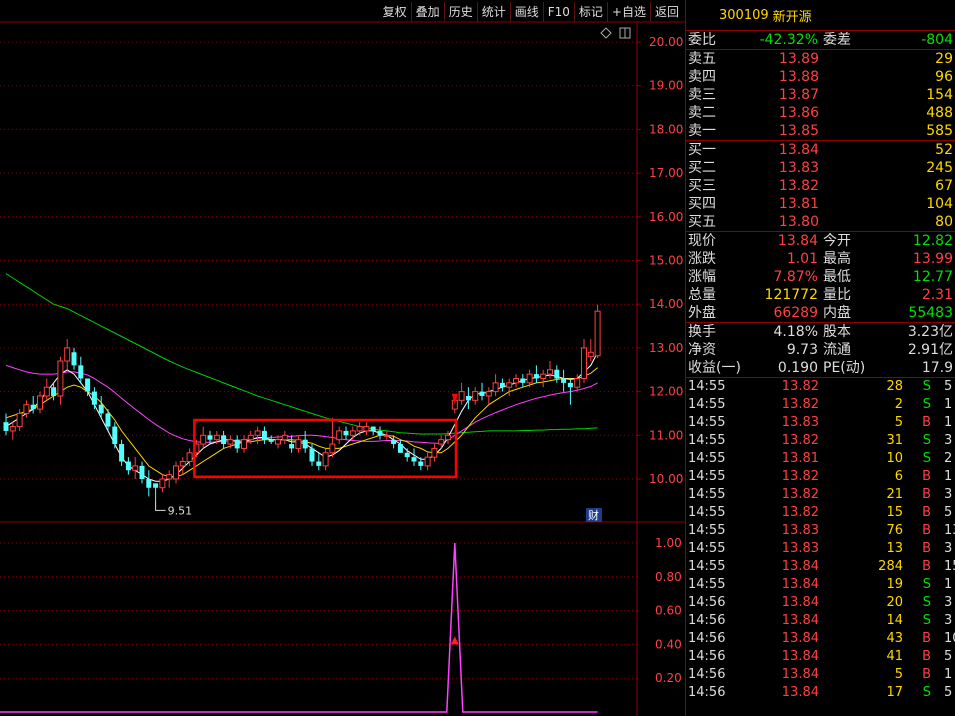 The width and height of the screenshot is (955, 716). What do you see at coordinates (820, 693) in the screenshot?
I see `tick-row: 14:56 13.84 17 S 5` at bounding box center [820, 693].